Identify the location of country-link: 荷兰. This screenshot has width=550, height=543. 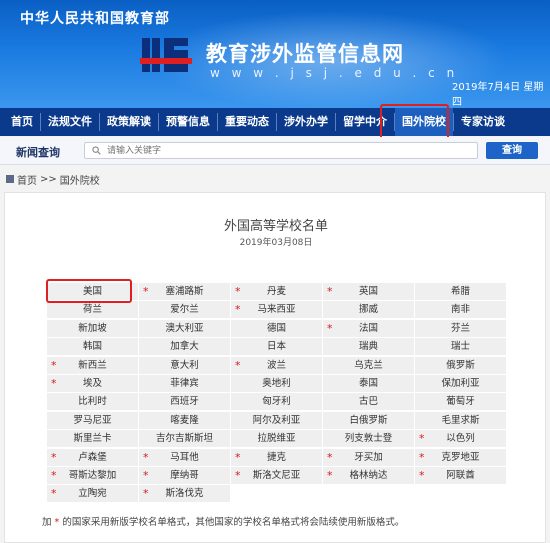
(92, 310).